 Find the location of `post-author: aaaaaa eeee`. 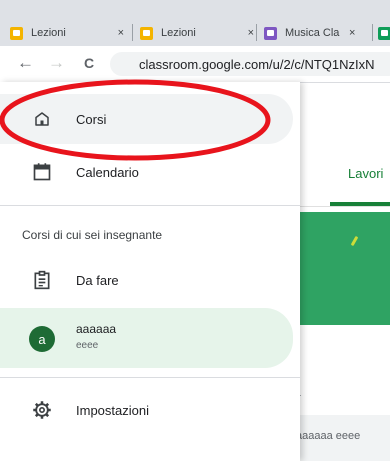

post-author: aaaaaa eeee is located at coordinates (328, 436).